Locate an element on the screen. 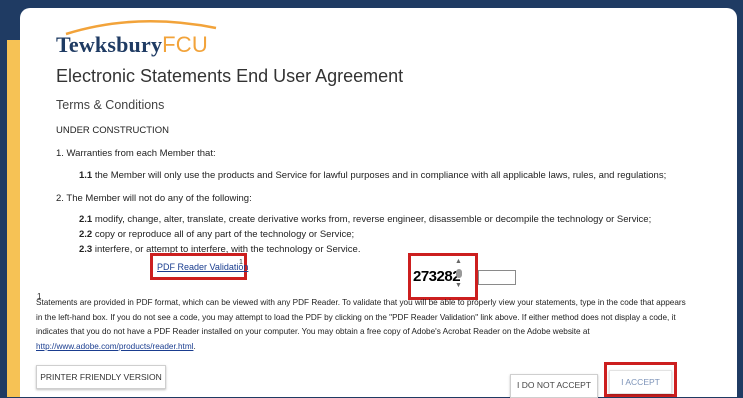 The image size is (743, 398). page-subtitle: Terms & Conditions is located at coordinates (110, 105).